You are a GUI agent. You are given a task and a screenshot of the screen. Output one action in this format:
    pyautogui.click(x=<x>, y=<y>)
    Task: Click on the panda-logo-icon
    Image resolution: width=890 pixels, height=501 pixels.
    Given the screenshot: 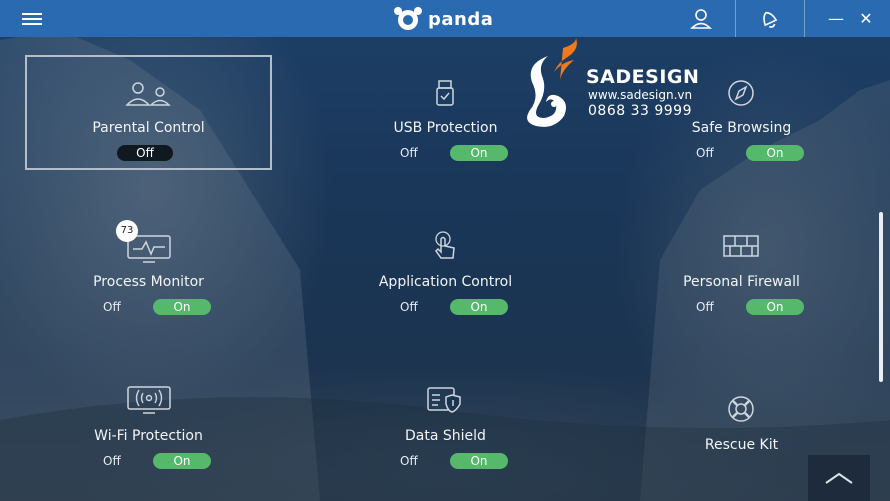 What is the action you would take?
    pyautogui.click(x=408, y=18)
    